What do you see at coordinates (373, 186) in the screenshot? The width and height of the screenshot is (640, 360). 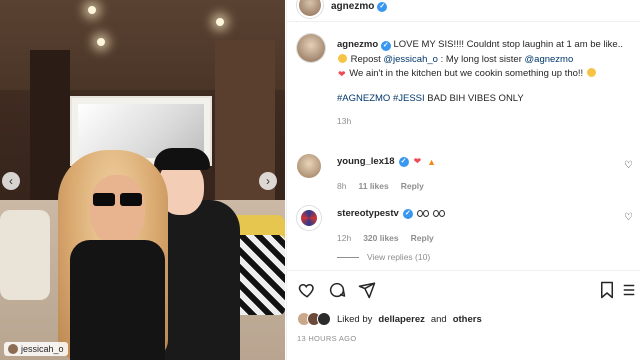 I see `comment-likes: 11 likes` at bounding box center [373, 186].